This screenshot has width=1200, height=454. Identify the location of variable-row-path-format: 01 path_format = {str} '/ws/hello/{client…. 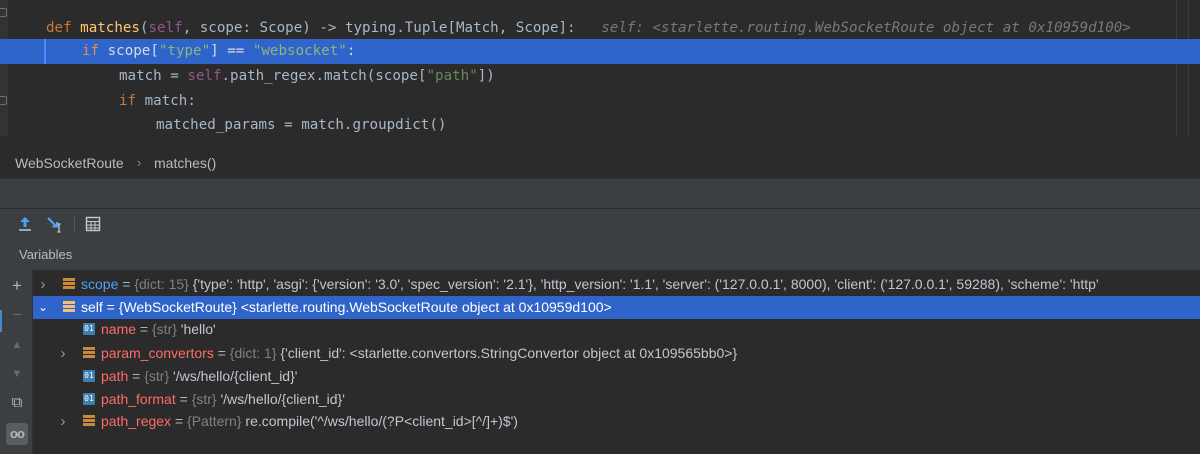
(616, 399).